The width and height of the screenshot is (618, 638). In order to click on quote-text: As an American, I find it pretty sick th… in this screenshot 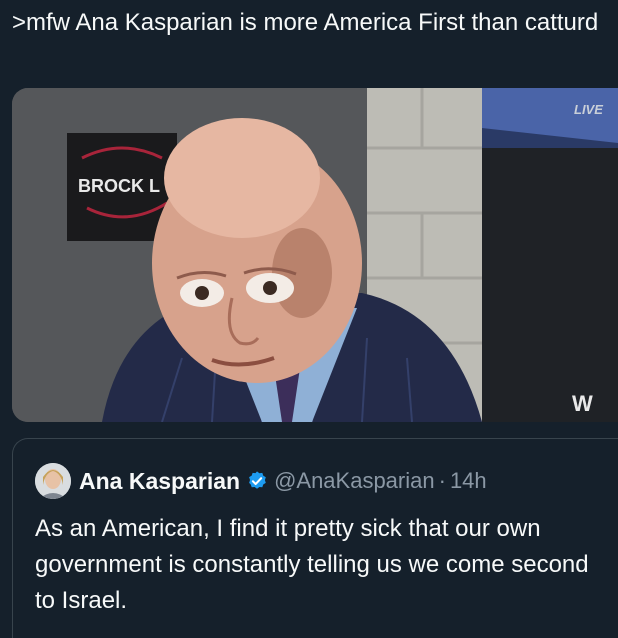, I will do `click(312, 564)`.